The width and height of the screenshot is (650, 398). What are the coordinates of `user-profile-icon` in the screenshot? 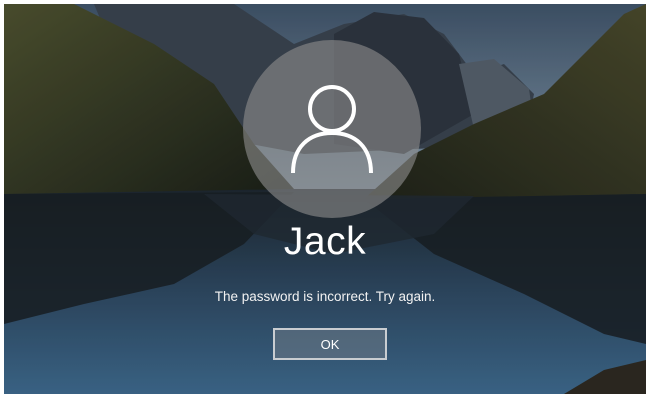 It's located at (332, 129).